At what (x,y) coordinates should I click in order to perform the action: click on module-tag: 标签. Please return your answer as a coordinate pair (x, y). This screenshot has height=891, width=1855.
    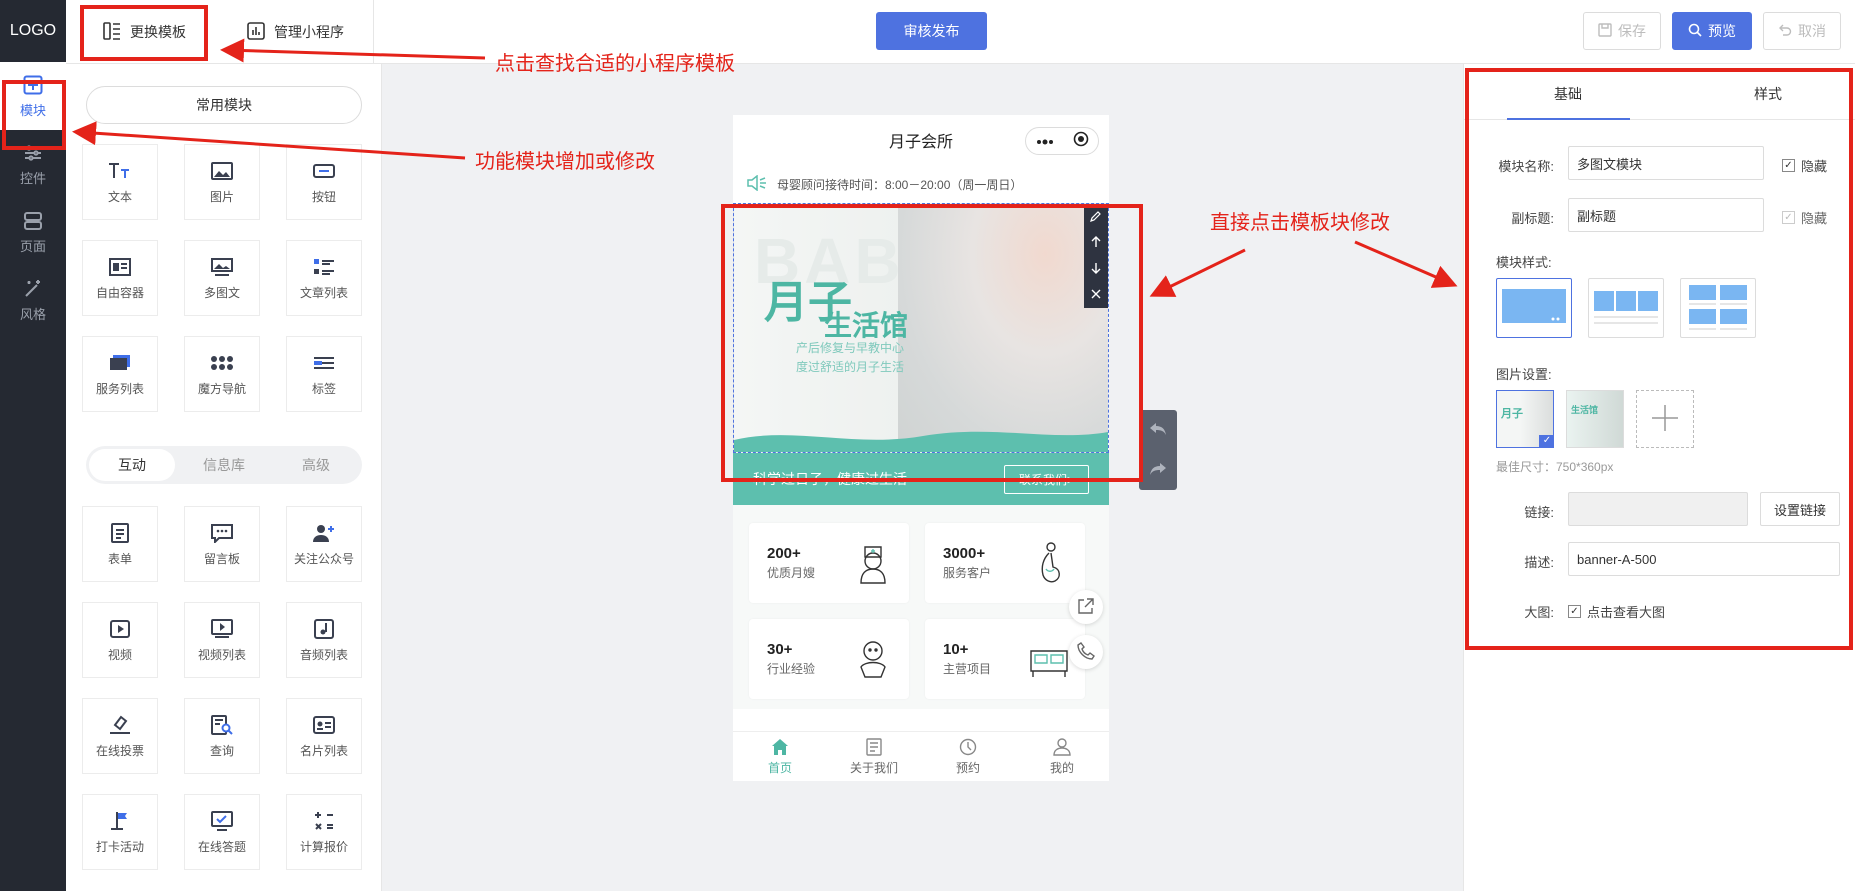
    Looking at the image, I should click on (324, 374).